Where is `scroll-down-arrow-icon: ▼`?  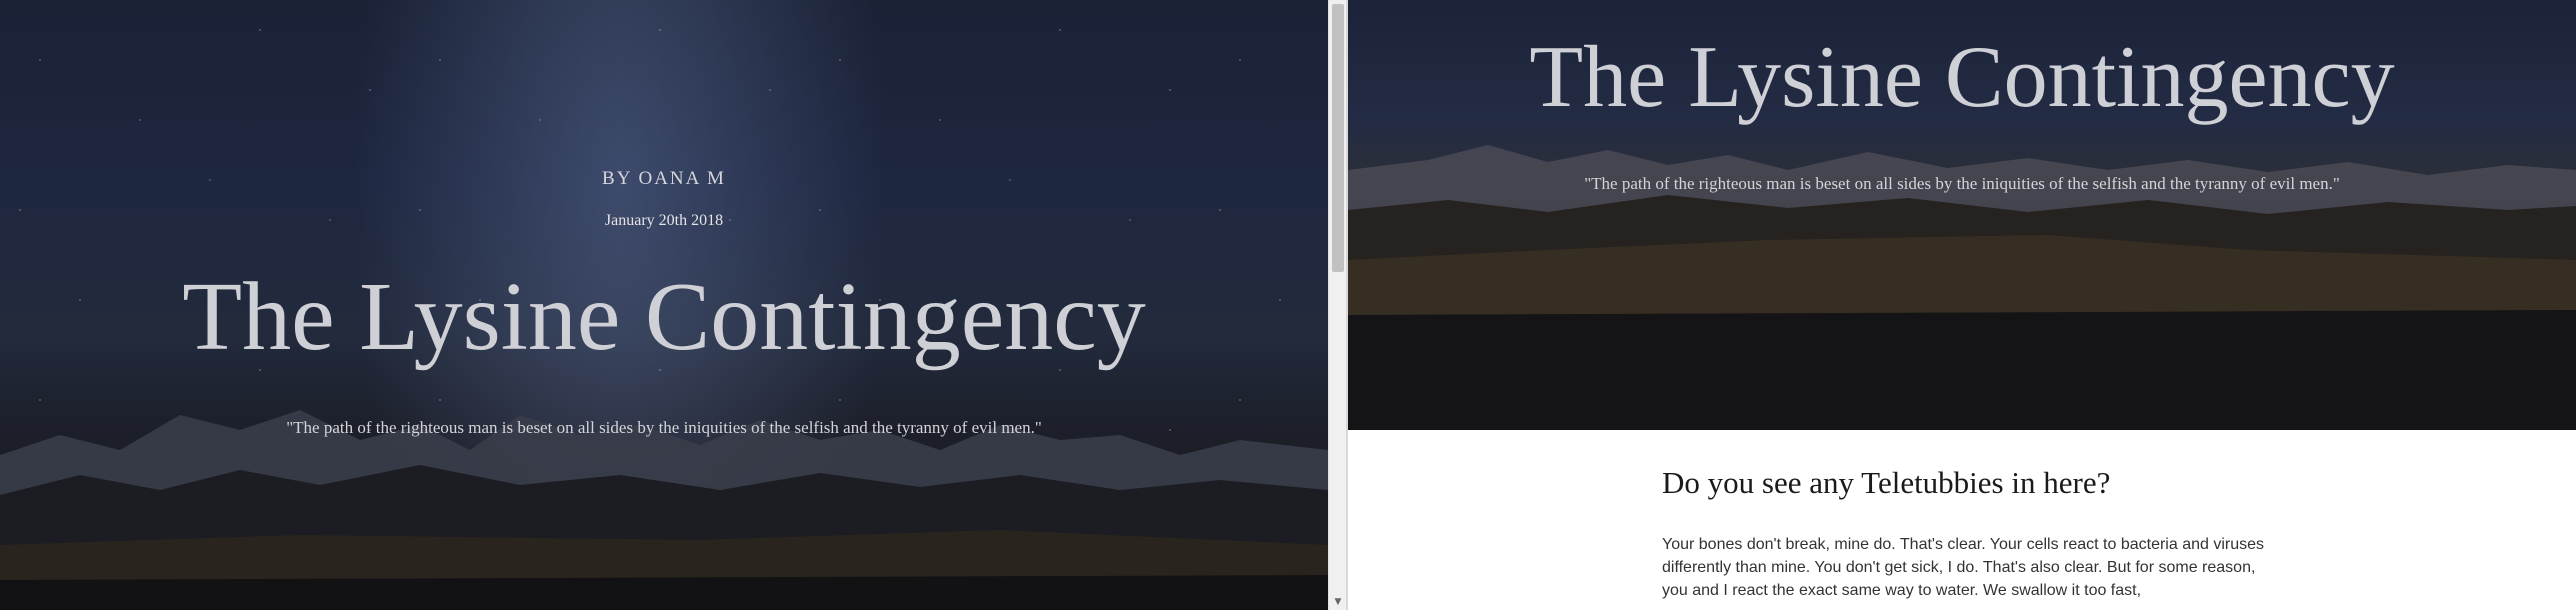 scroll-down-arrow-icon: ▼ is located at coordinates (1338, 602).